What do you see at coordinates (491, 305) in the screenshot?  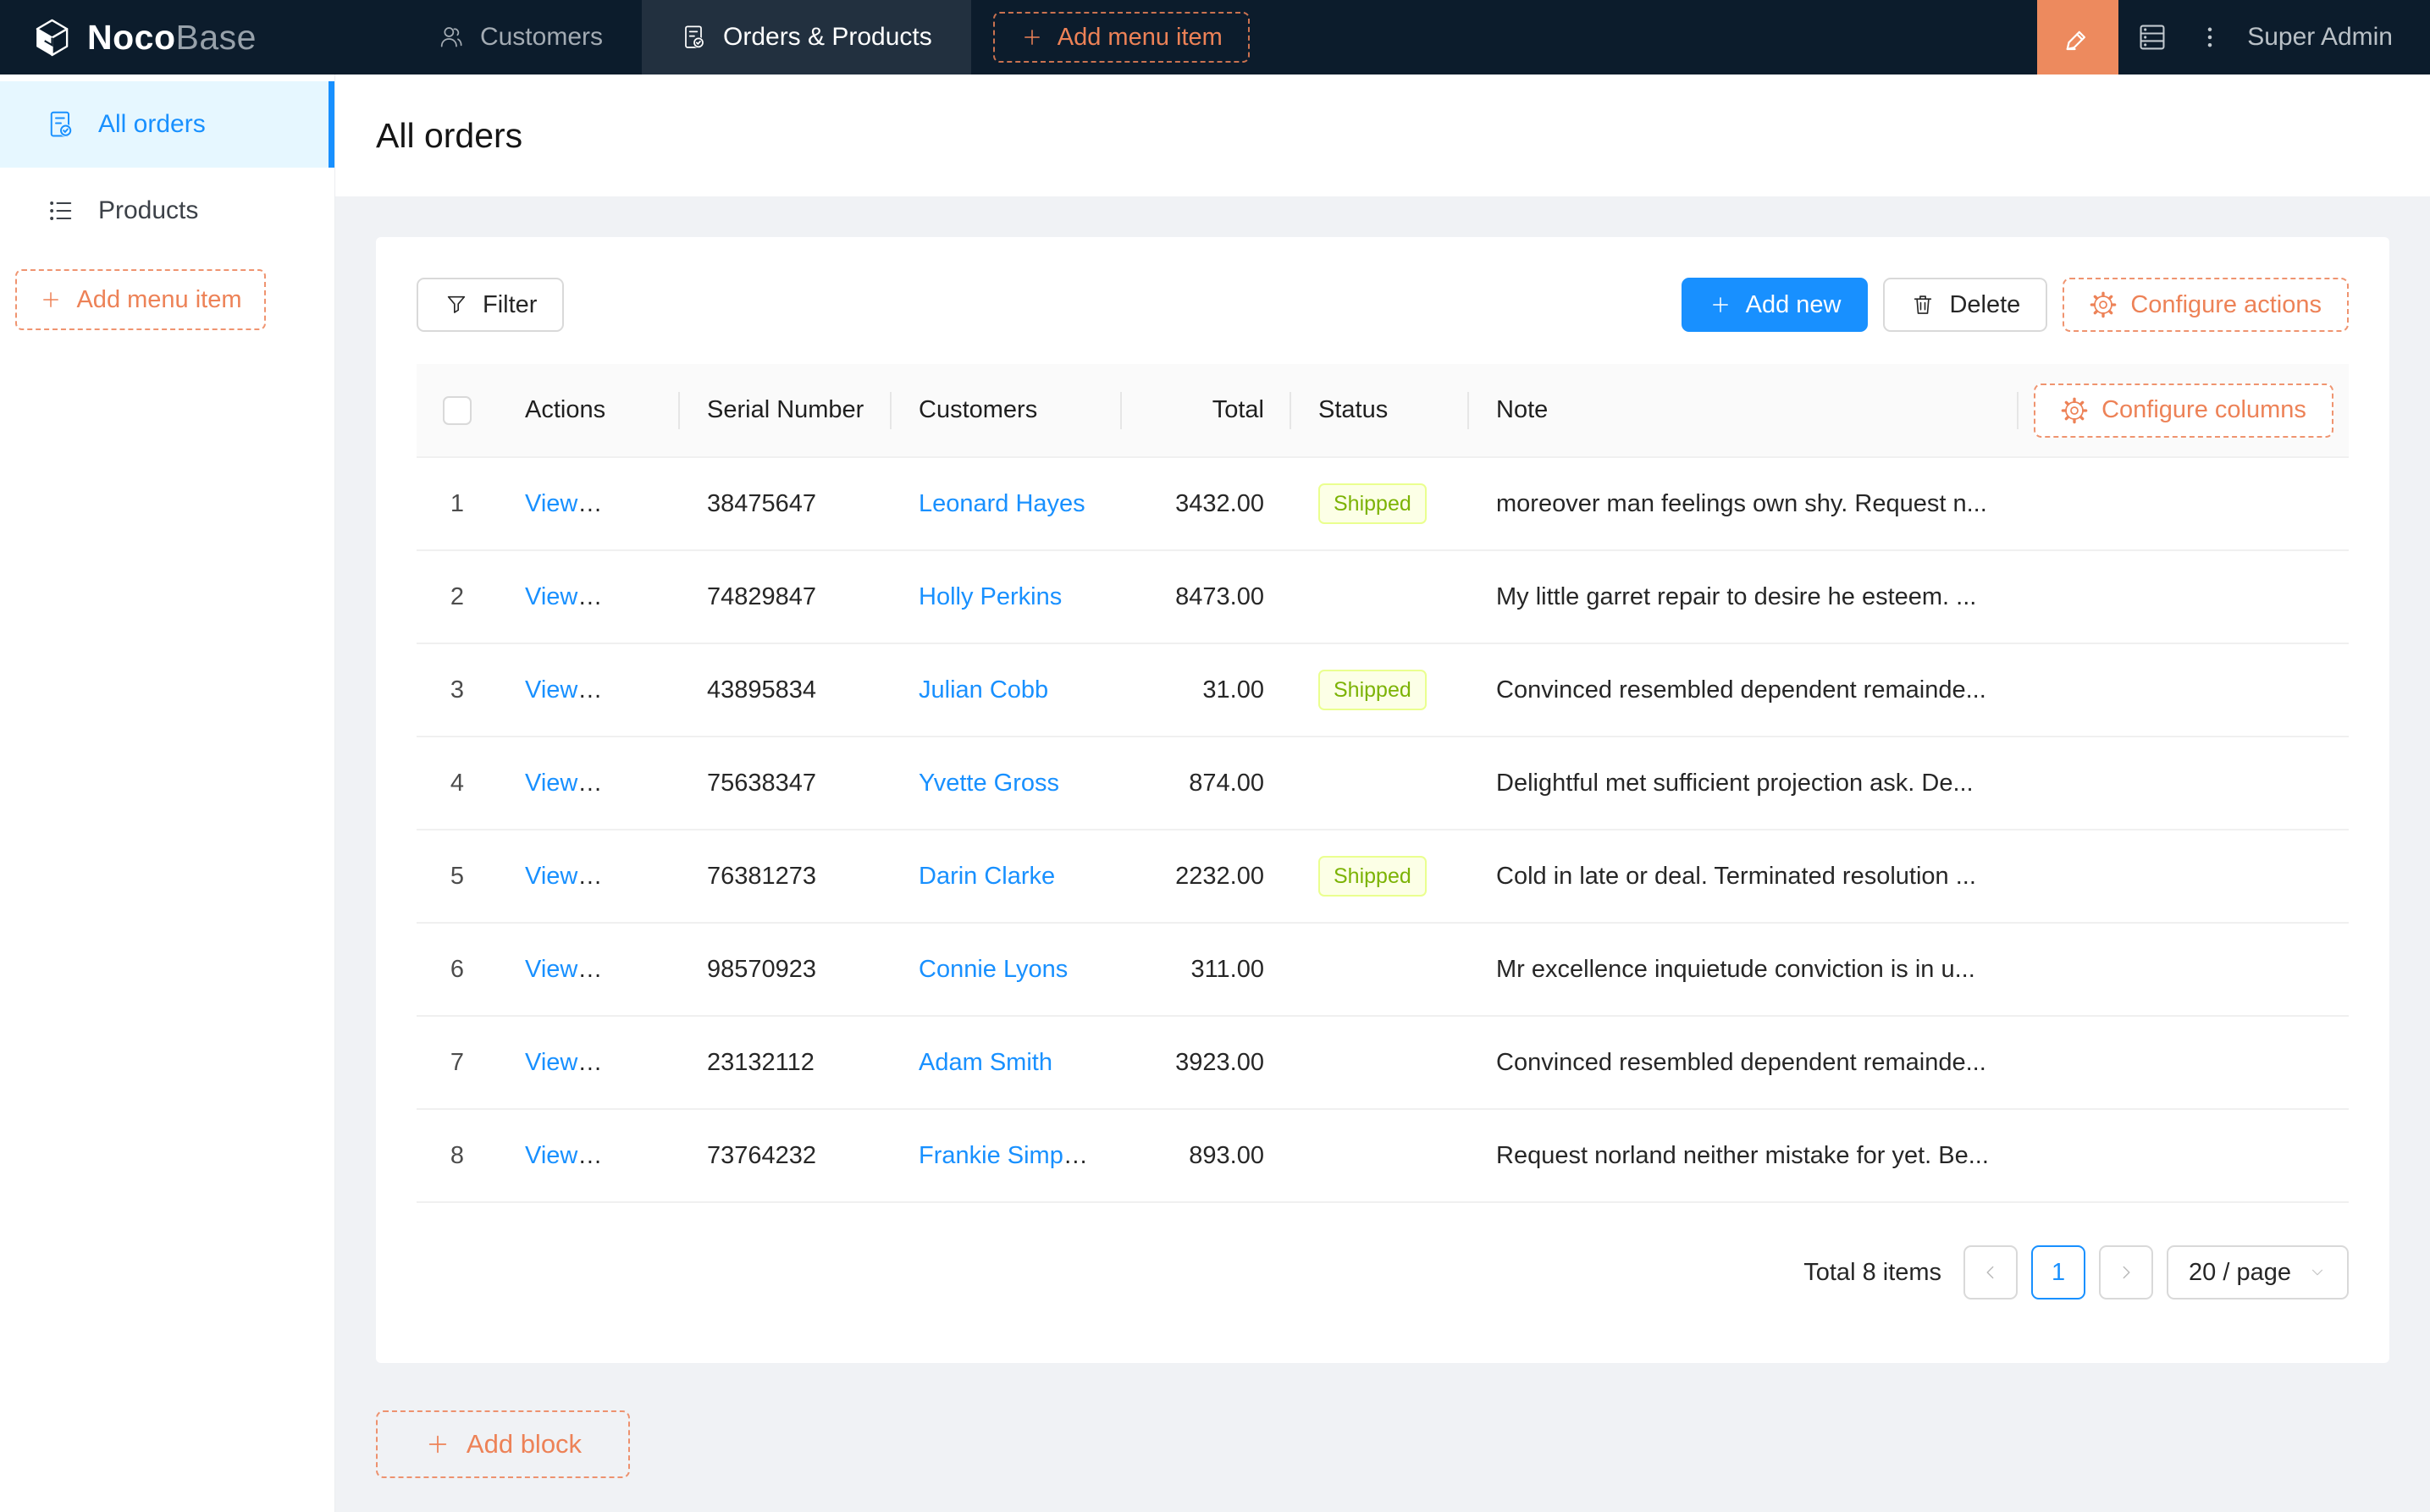 I see `filter-button: Filter` at bounding box center [491, 305].